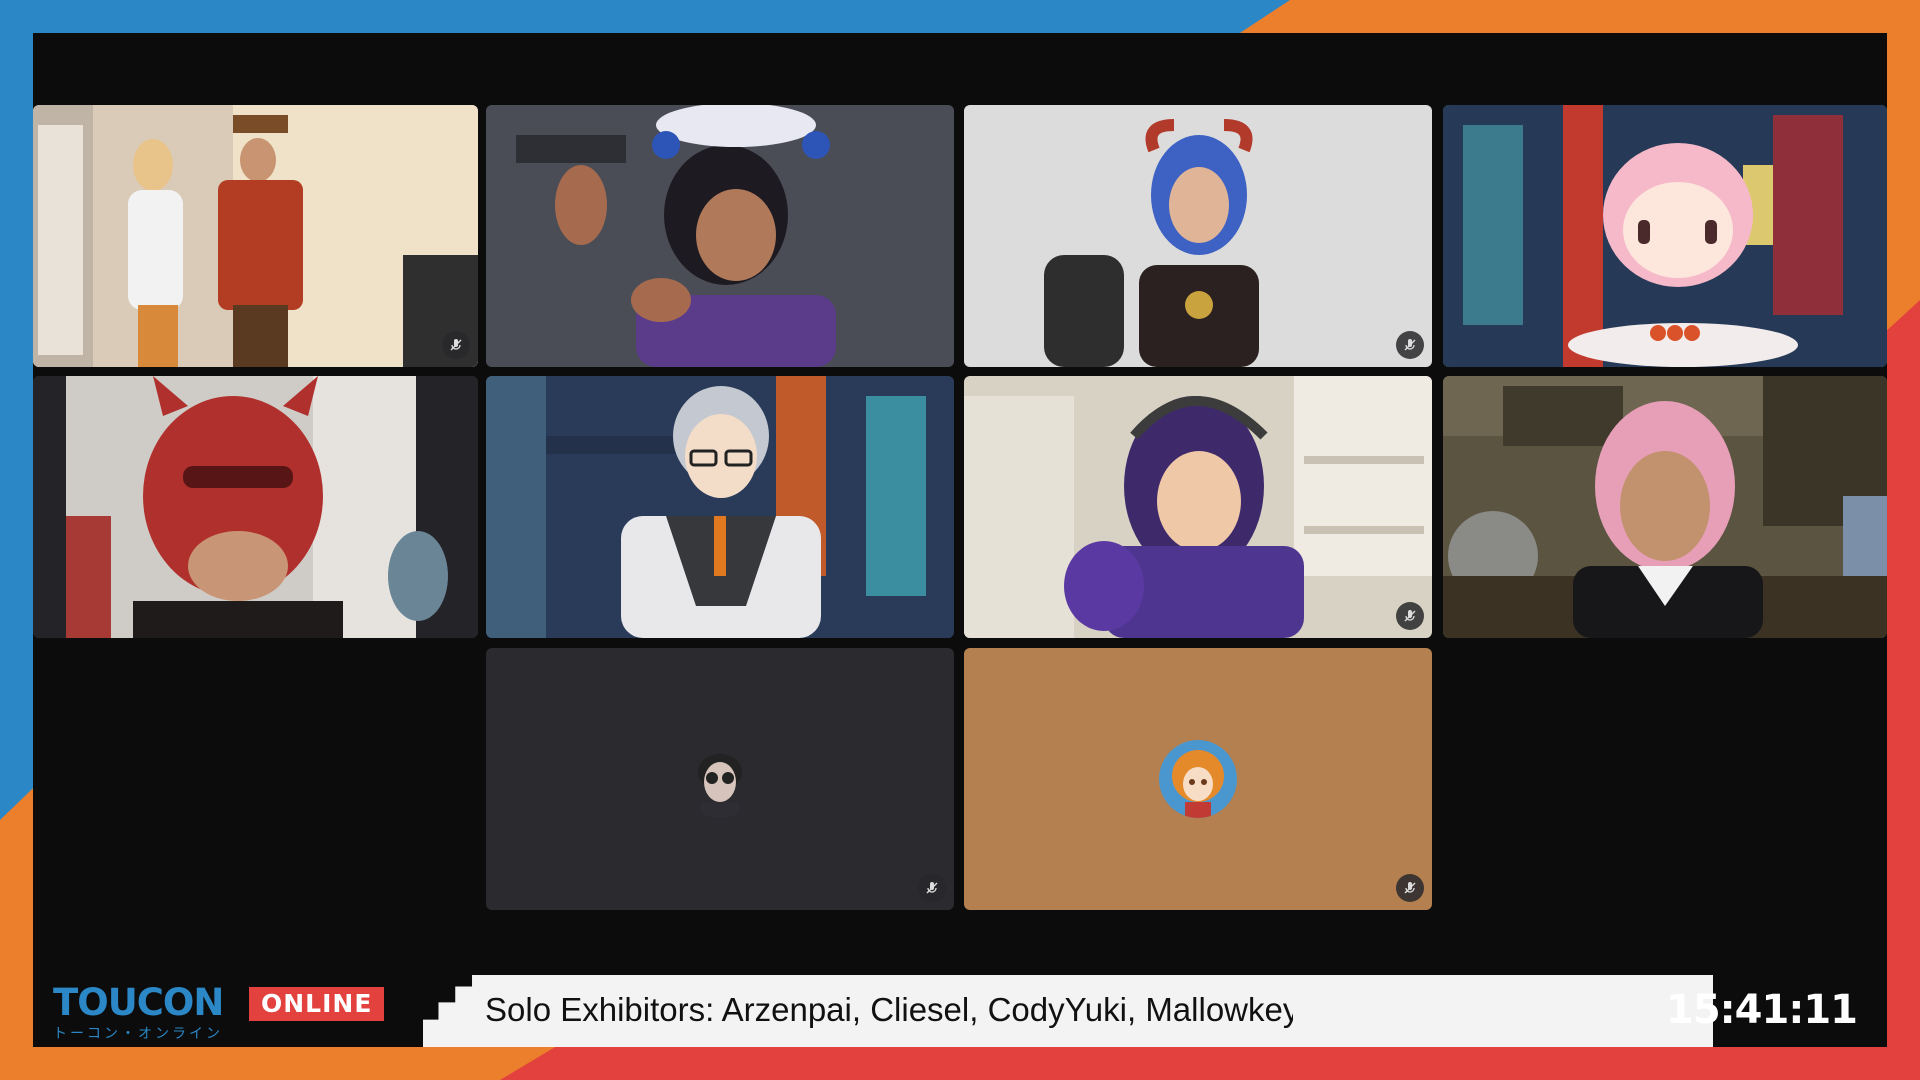  I want to click on logo-online-badge: ONLINE, so click(317, 1004).